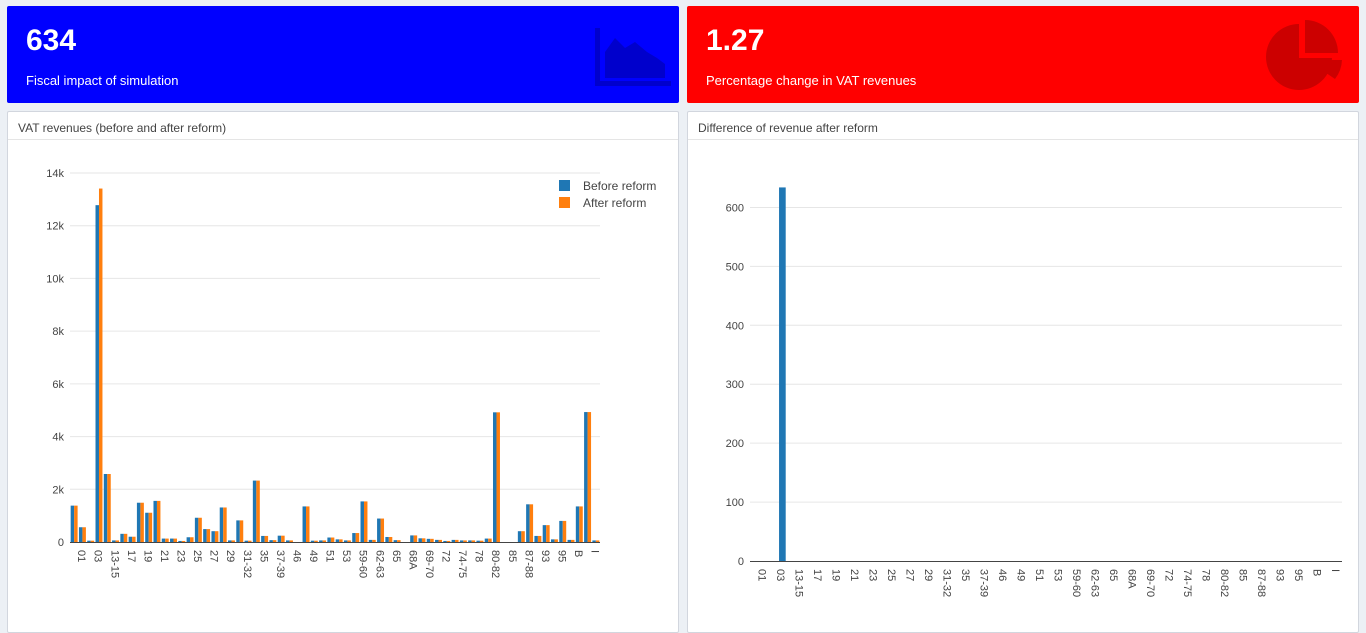  What do you see at coordinates (247, 564) in the screenshot?
I see `x-tick-label: 31-32` at bounding box center [247, 564].